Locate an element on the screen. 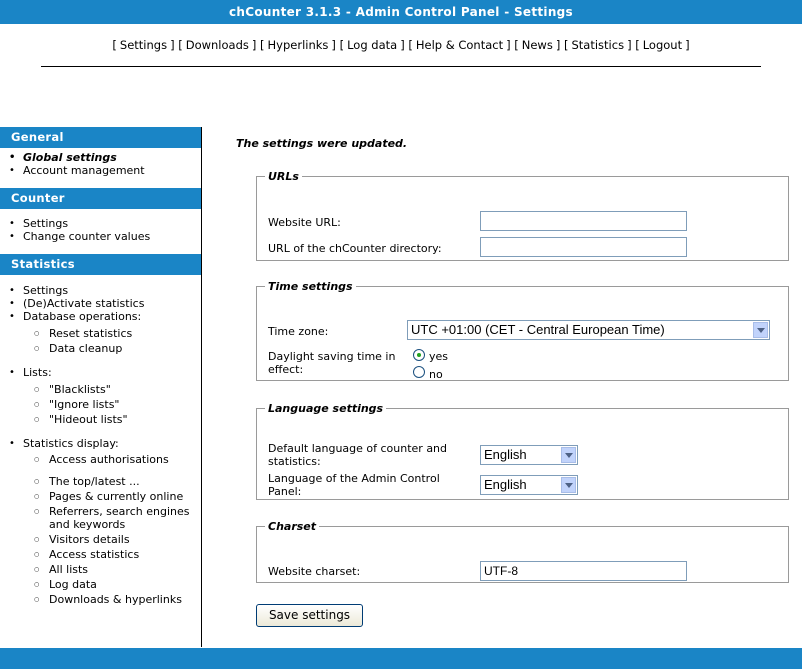 The width and height of the screenshot is (802, 669). time-zone-select: UTC +01:00 (CET - Central European Time) is located at coordinates (588, 330).